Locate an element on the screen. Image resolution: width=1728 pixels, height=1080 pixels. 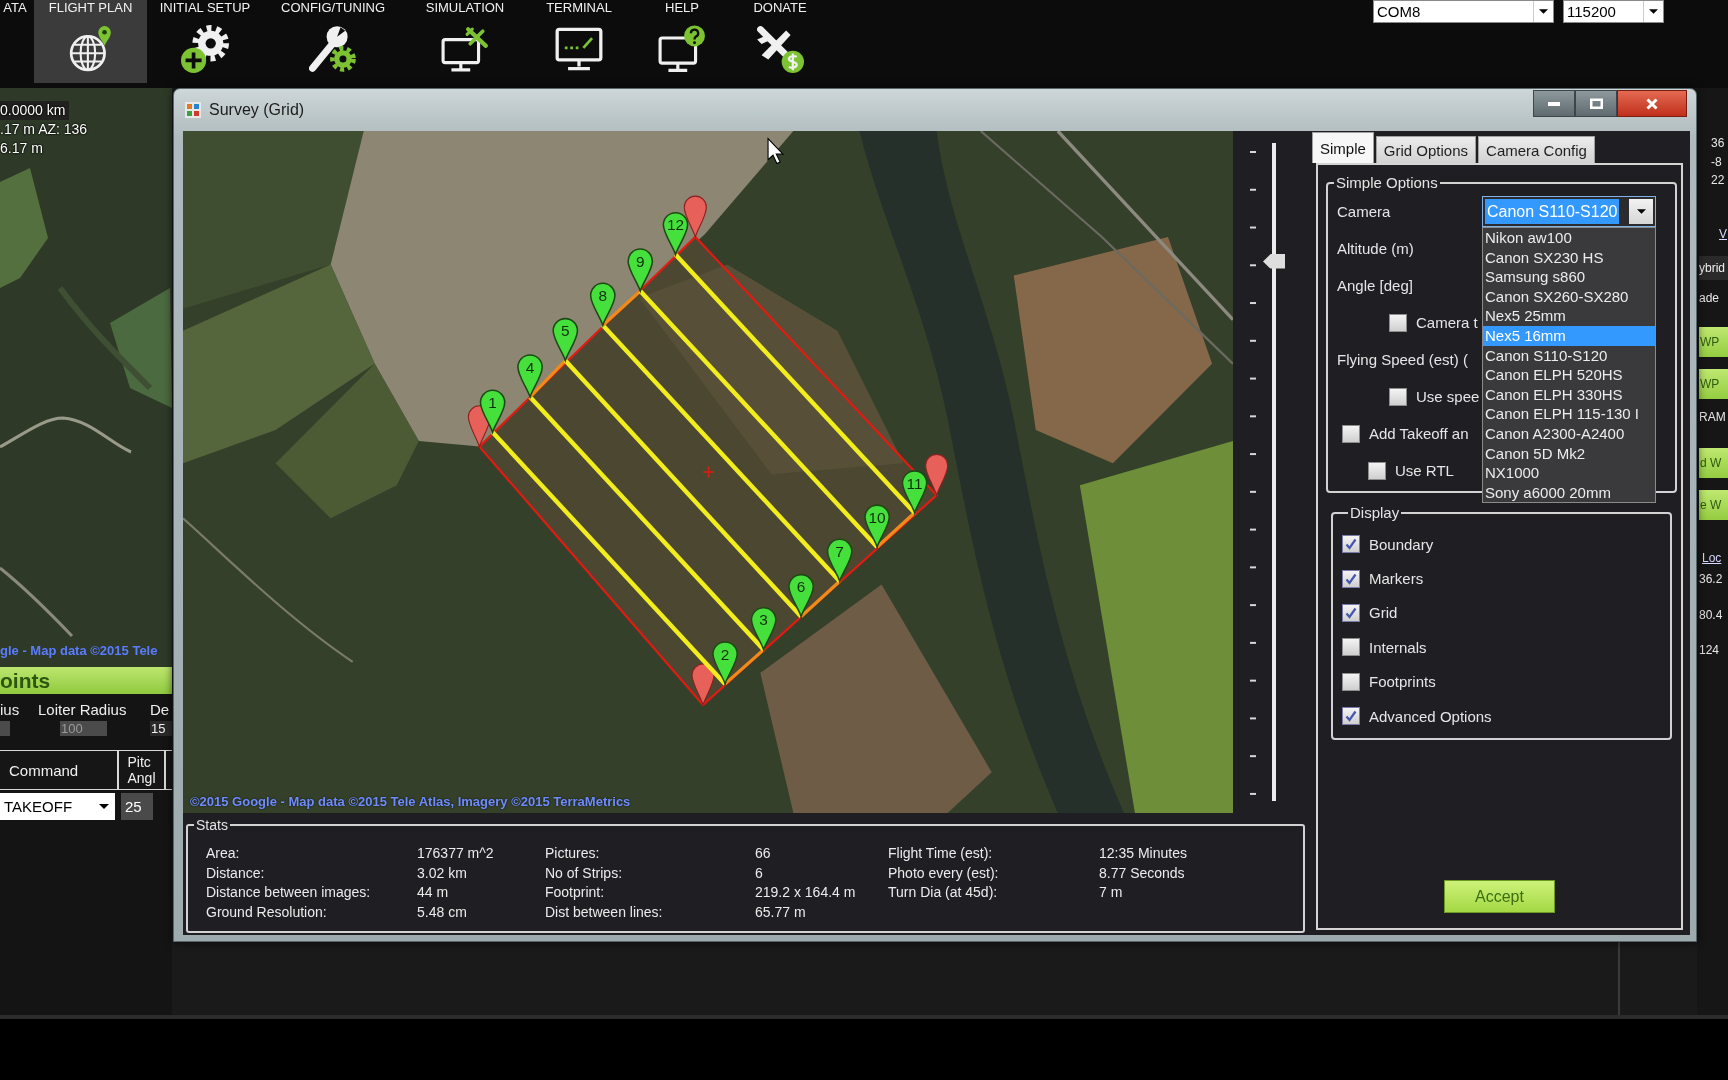
dropdown-option: NX1000 is located at coordinates (1569, 473).